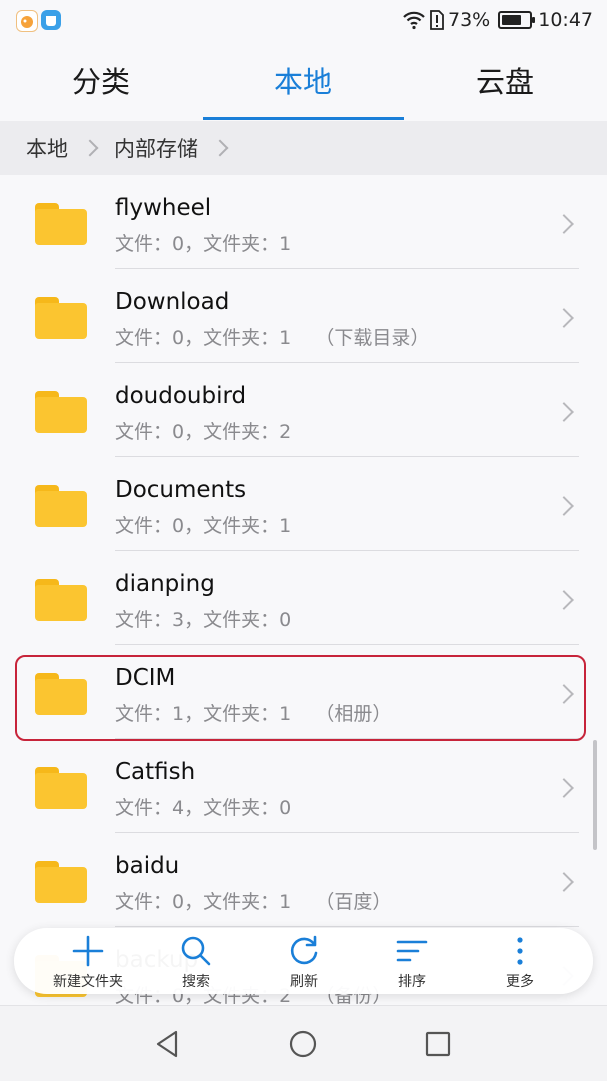 This screenshot has height=1081, width=607. I want to click on new-folder-button: 新建文件夹, so click(88, 961).